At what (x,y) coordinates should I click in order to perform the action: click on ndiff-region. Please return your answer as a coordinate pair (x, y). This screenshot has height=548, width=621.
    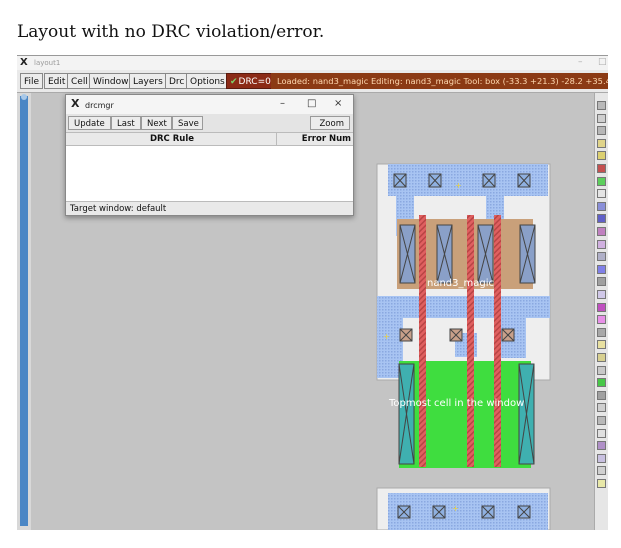
    Looking at the image, I should click on (465, 414).